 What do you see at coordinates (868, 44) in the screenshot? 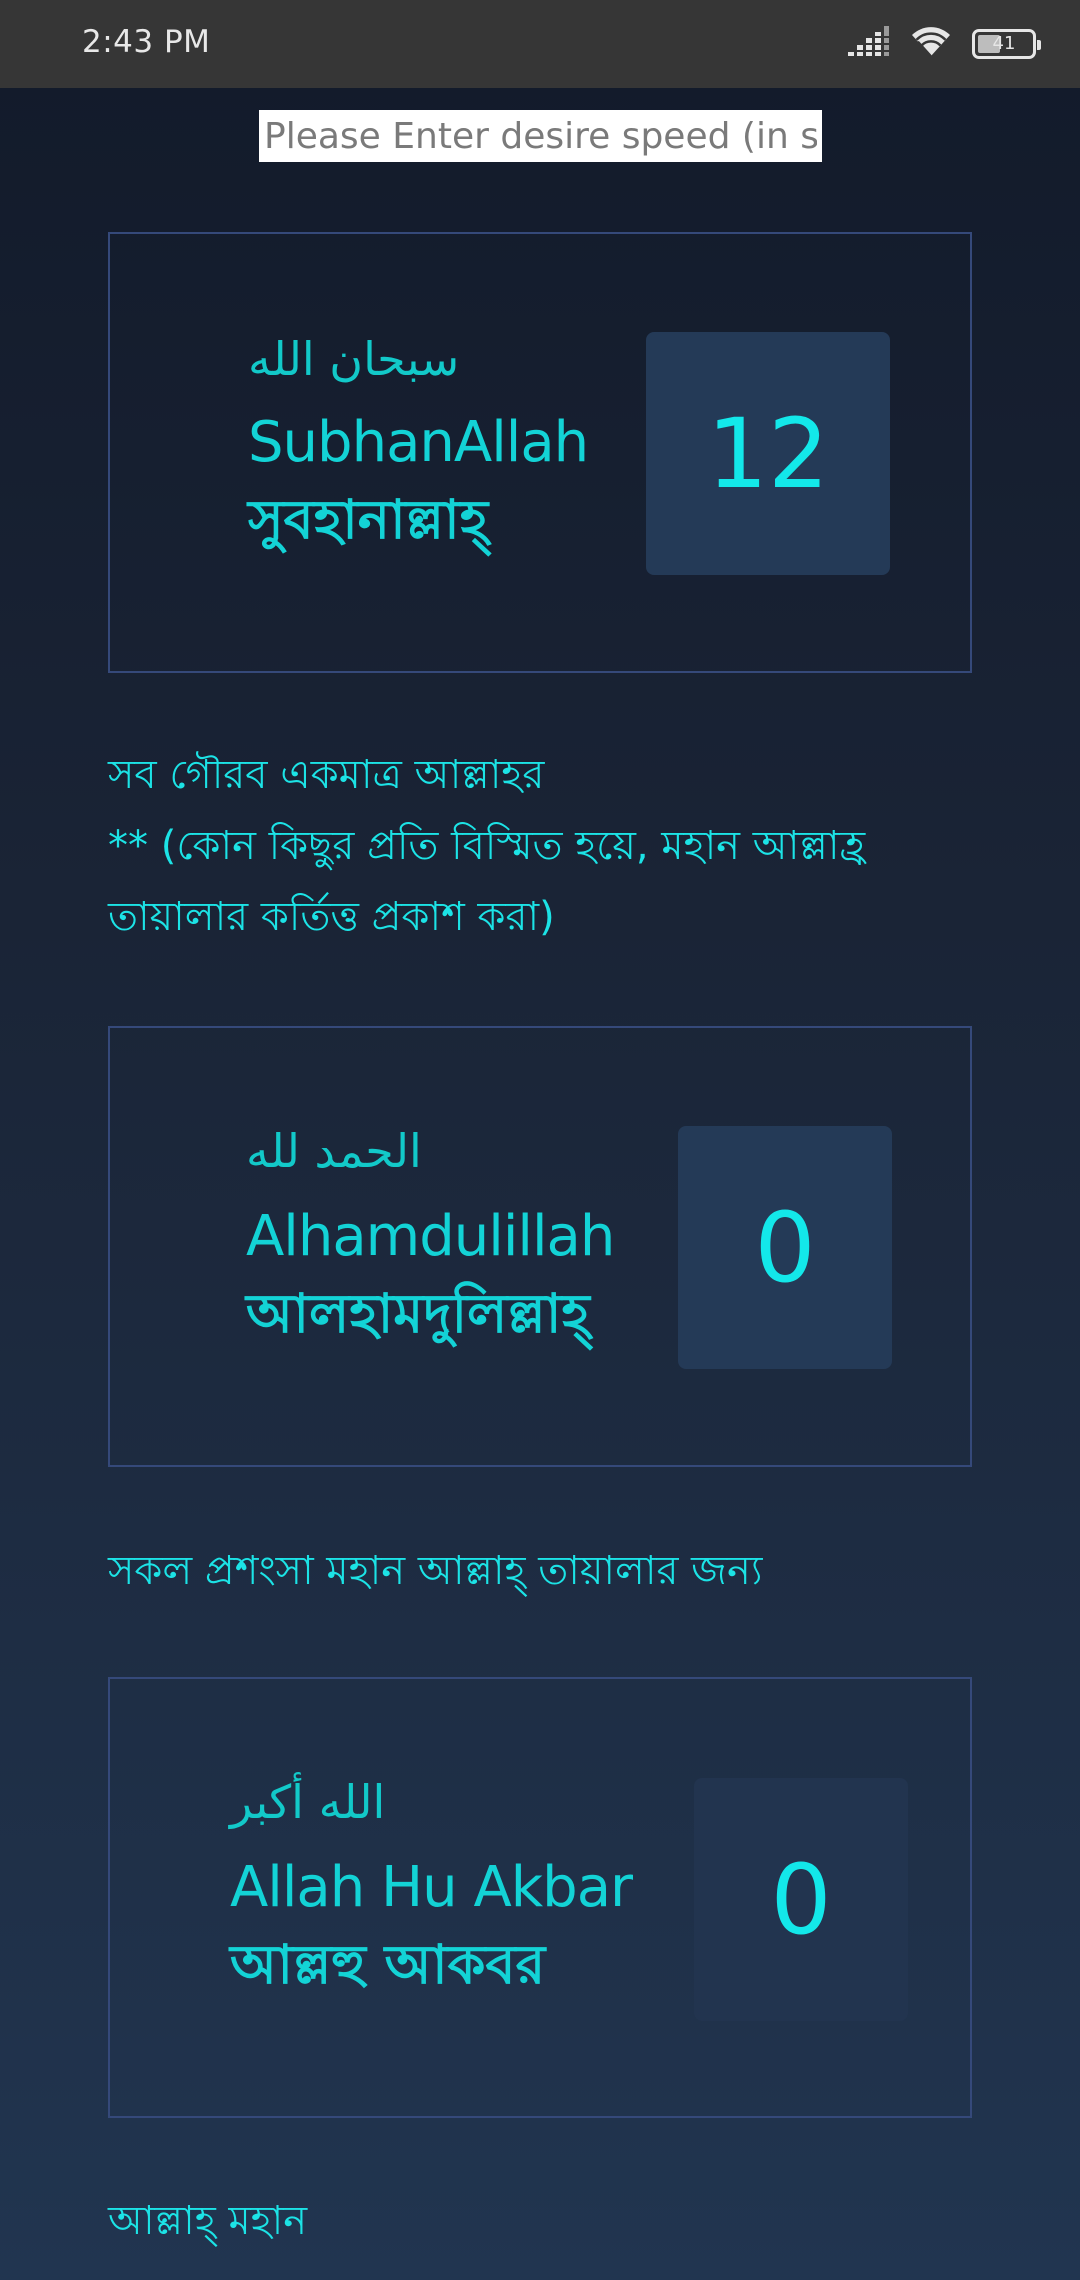
I see `signal-icon` at bounding box center [868, 44].